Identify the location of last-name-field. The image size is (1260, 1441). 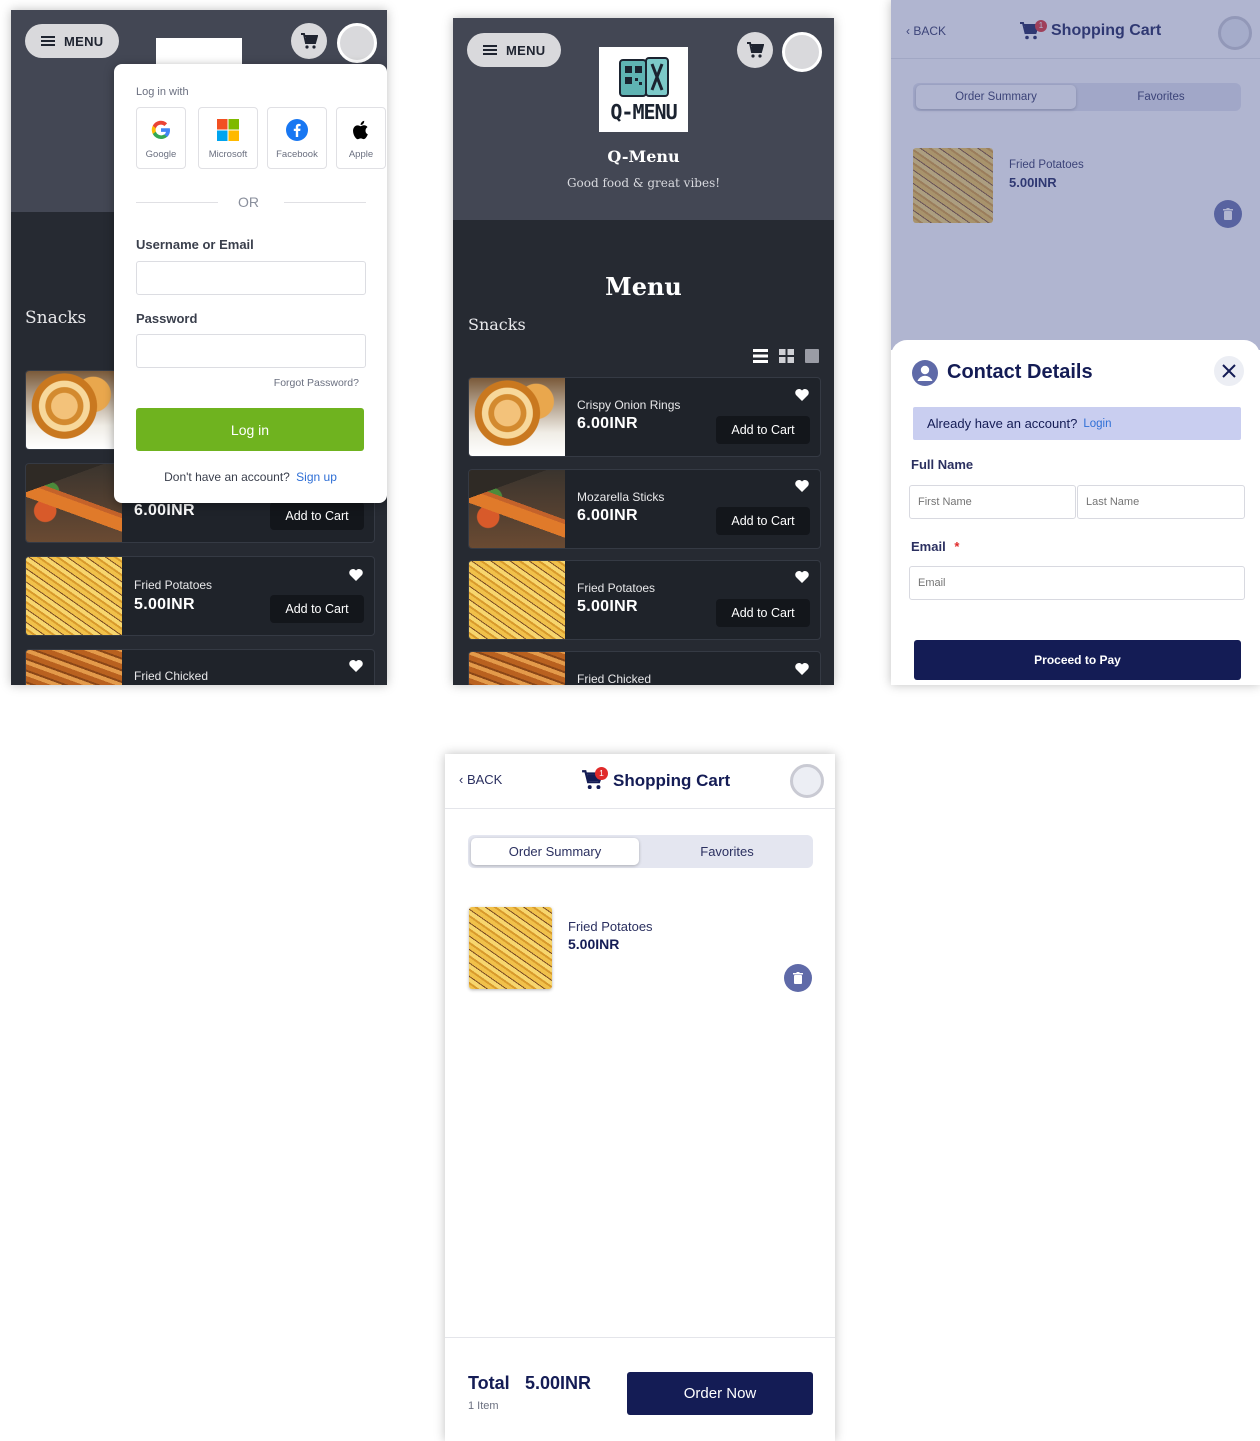
(1161, 502).